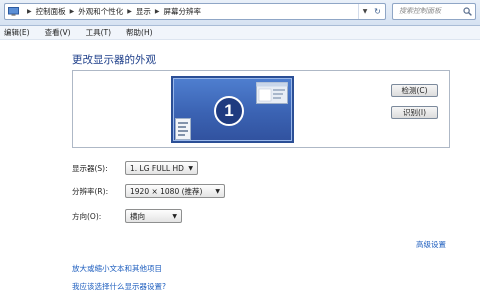 This screenshot has height=295, width=480. Describe the element at coordinates (240, 33) in the screenshot. I see `menu-bar: 编辑(E) 查看(V) 工具(T) 帮助(H)` at that location.